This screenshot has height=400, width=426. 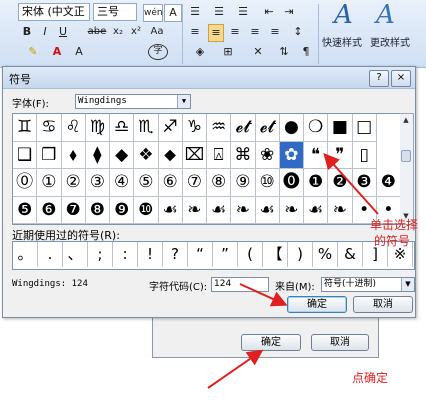 I want to click on annotation-click-select: 单击选择, so click(x=394, y=225).